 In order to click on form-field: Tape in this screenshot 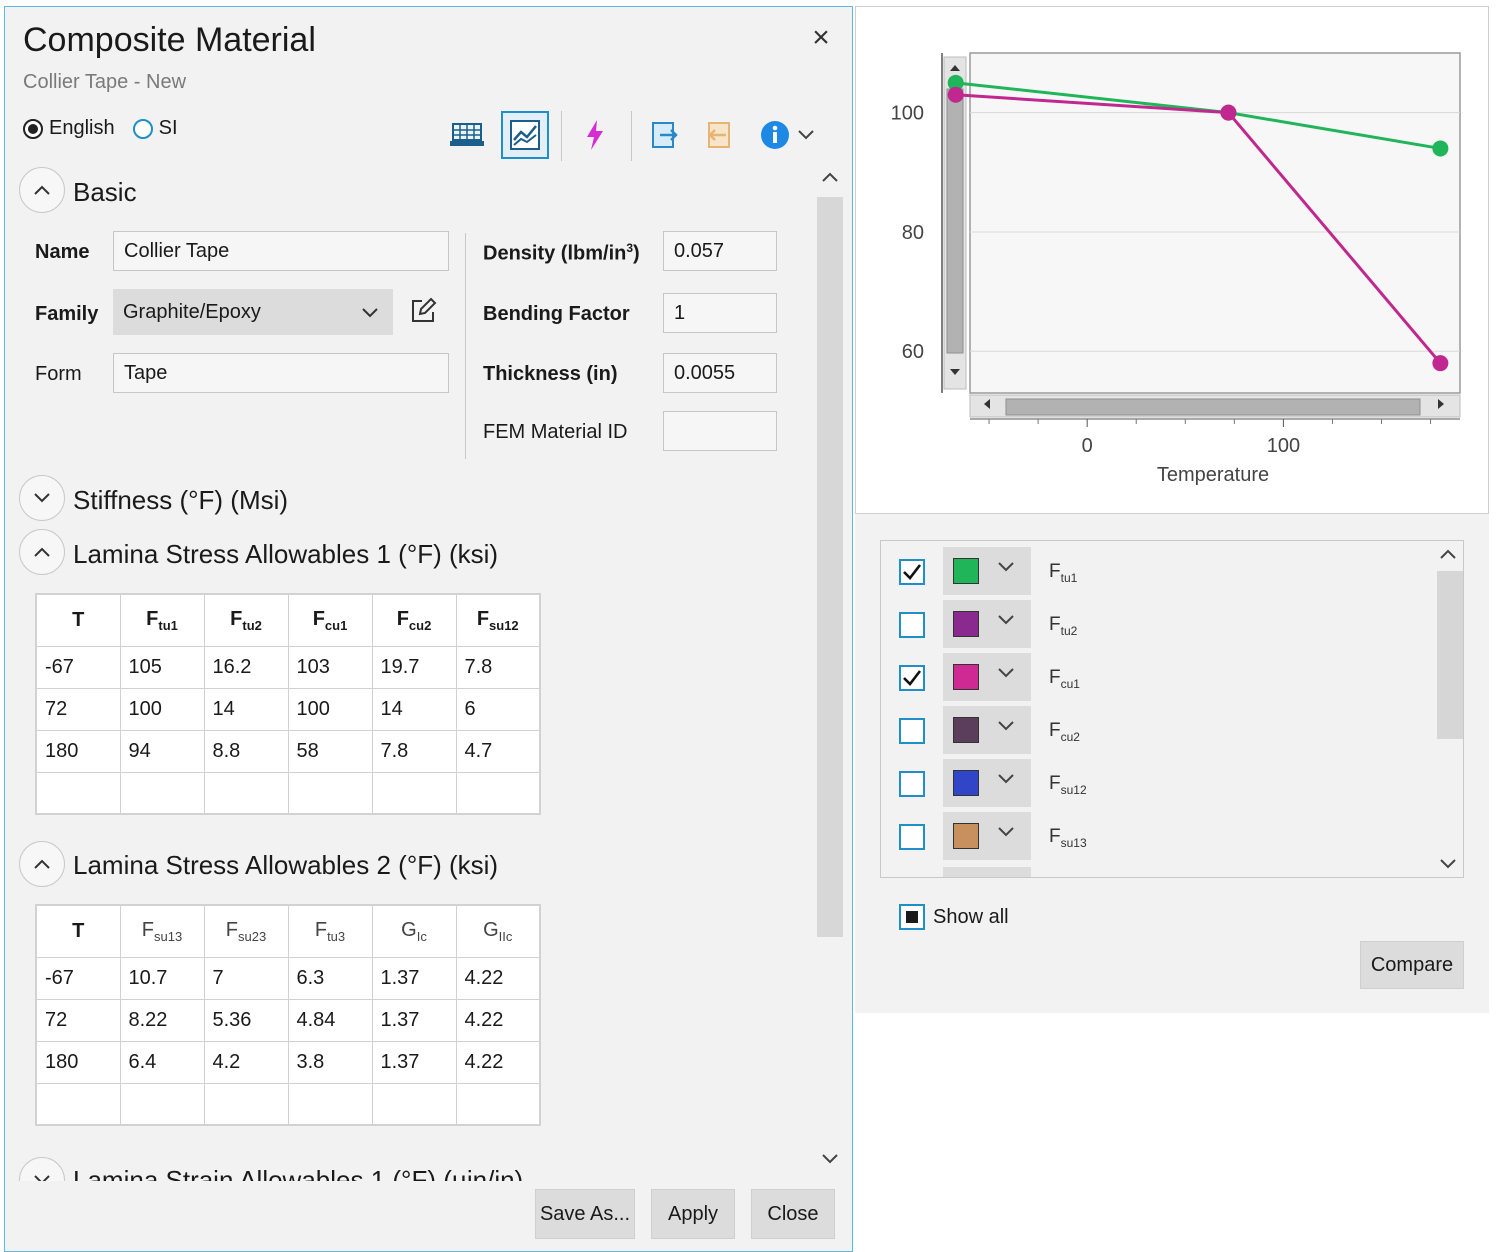, I will do `click(281, 373)`.